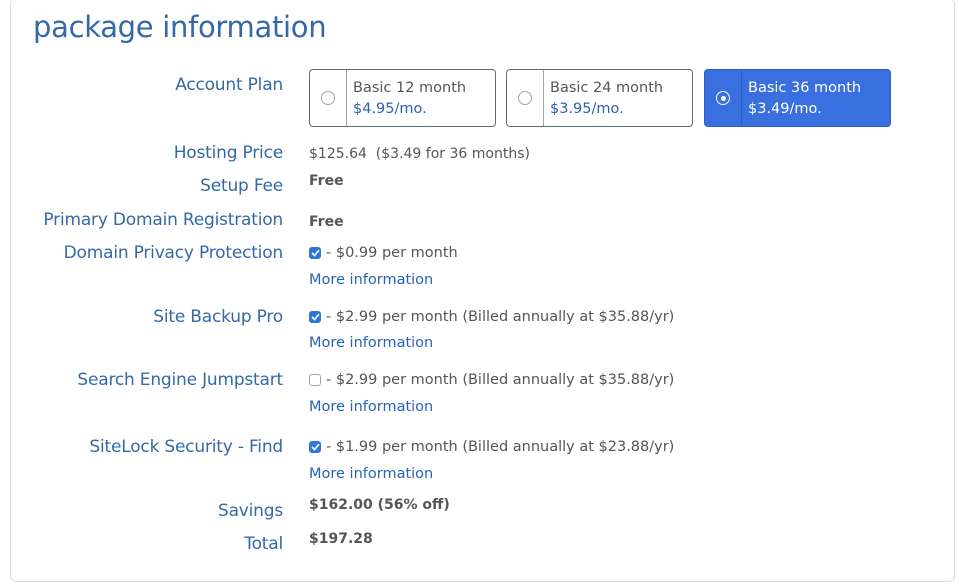 This screenshot has height=586, width=959. Describe the element at coordinates (419, 154) in the screenshot. I see `hosting-price-value: $125.64 ($3.49 for 36 months)` at that location.